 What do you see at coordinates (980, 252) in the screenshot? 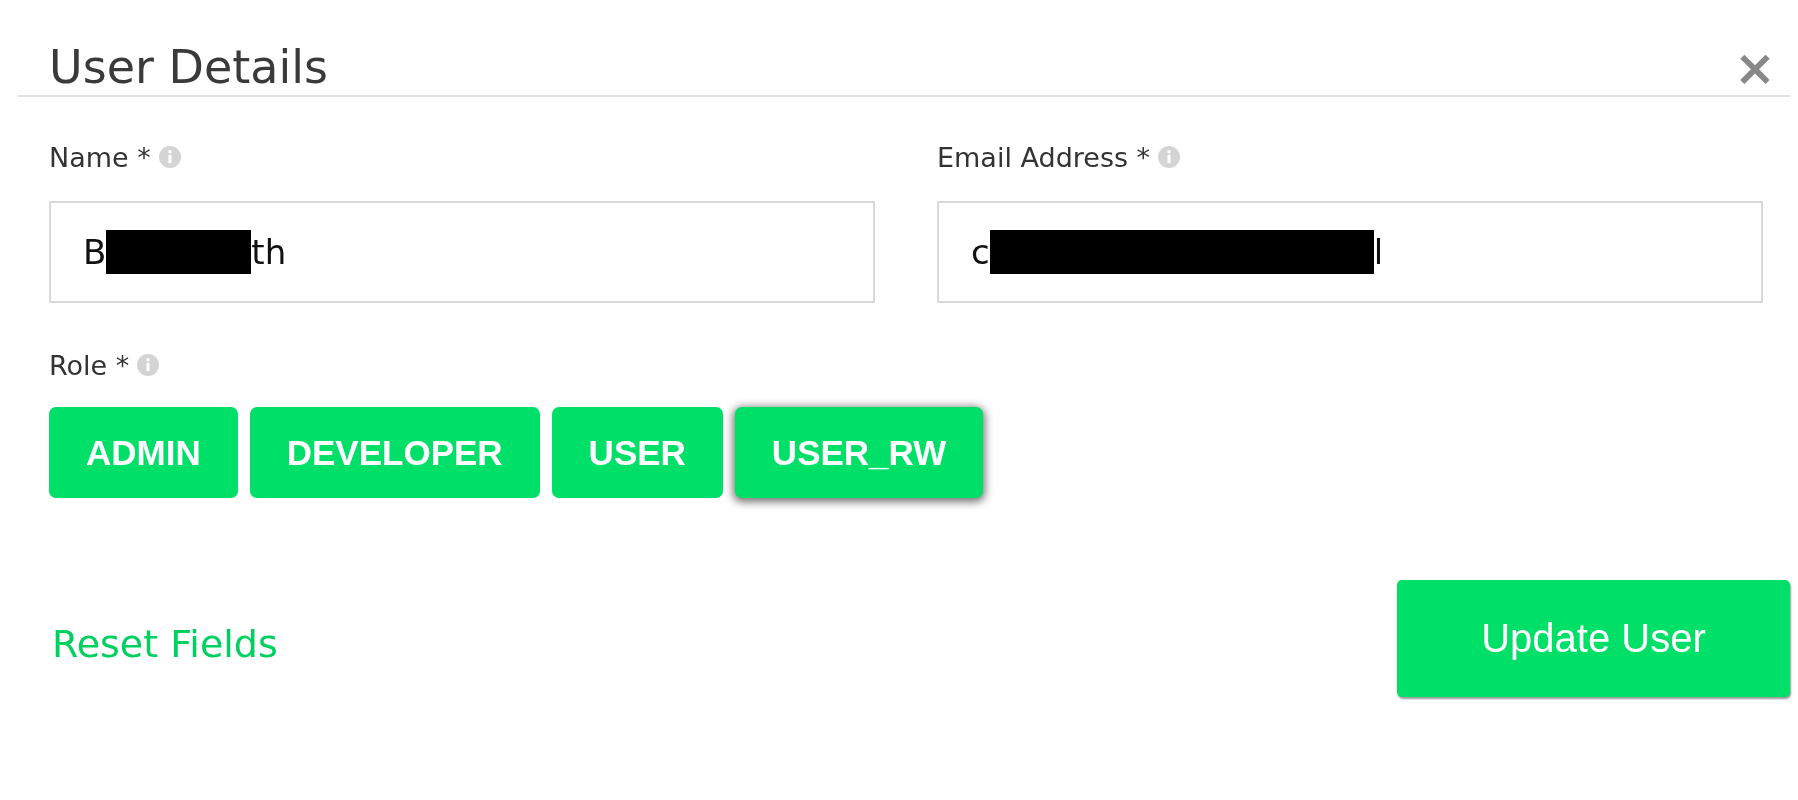
I see `field-value: c` at bounding box center [980, 252].